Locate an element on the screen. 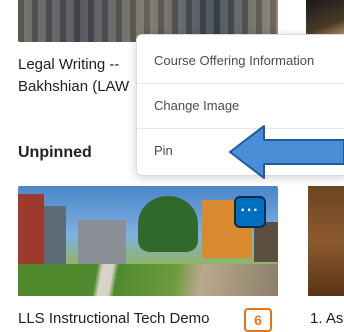 The width and height of the screenshot is (344, 332). course-card-title: Legal Writing -- Bakhshian (LAW is located at coordinates (77, 76).